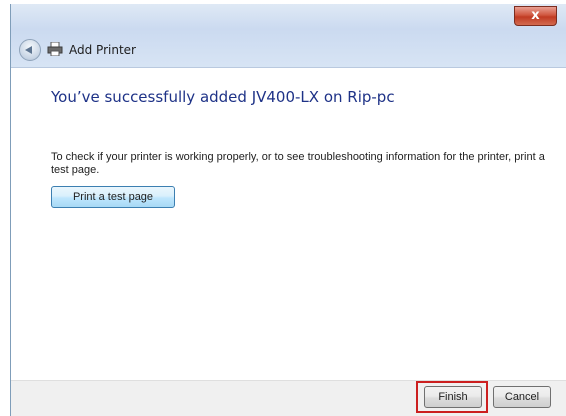  What do you see at coordinates (113, 197) in the screenshot?
I see `print-test-page-button: Print a test page` at bounding box center [113, 197].